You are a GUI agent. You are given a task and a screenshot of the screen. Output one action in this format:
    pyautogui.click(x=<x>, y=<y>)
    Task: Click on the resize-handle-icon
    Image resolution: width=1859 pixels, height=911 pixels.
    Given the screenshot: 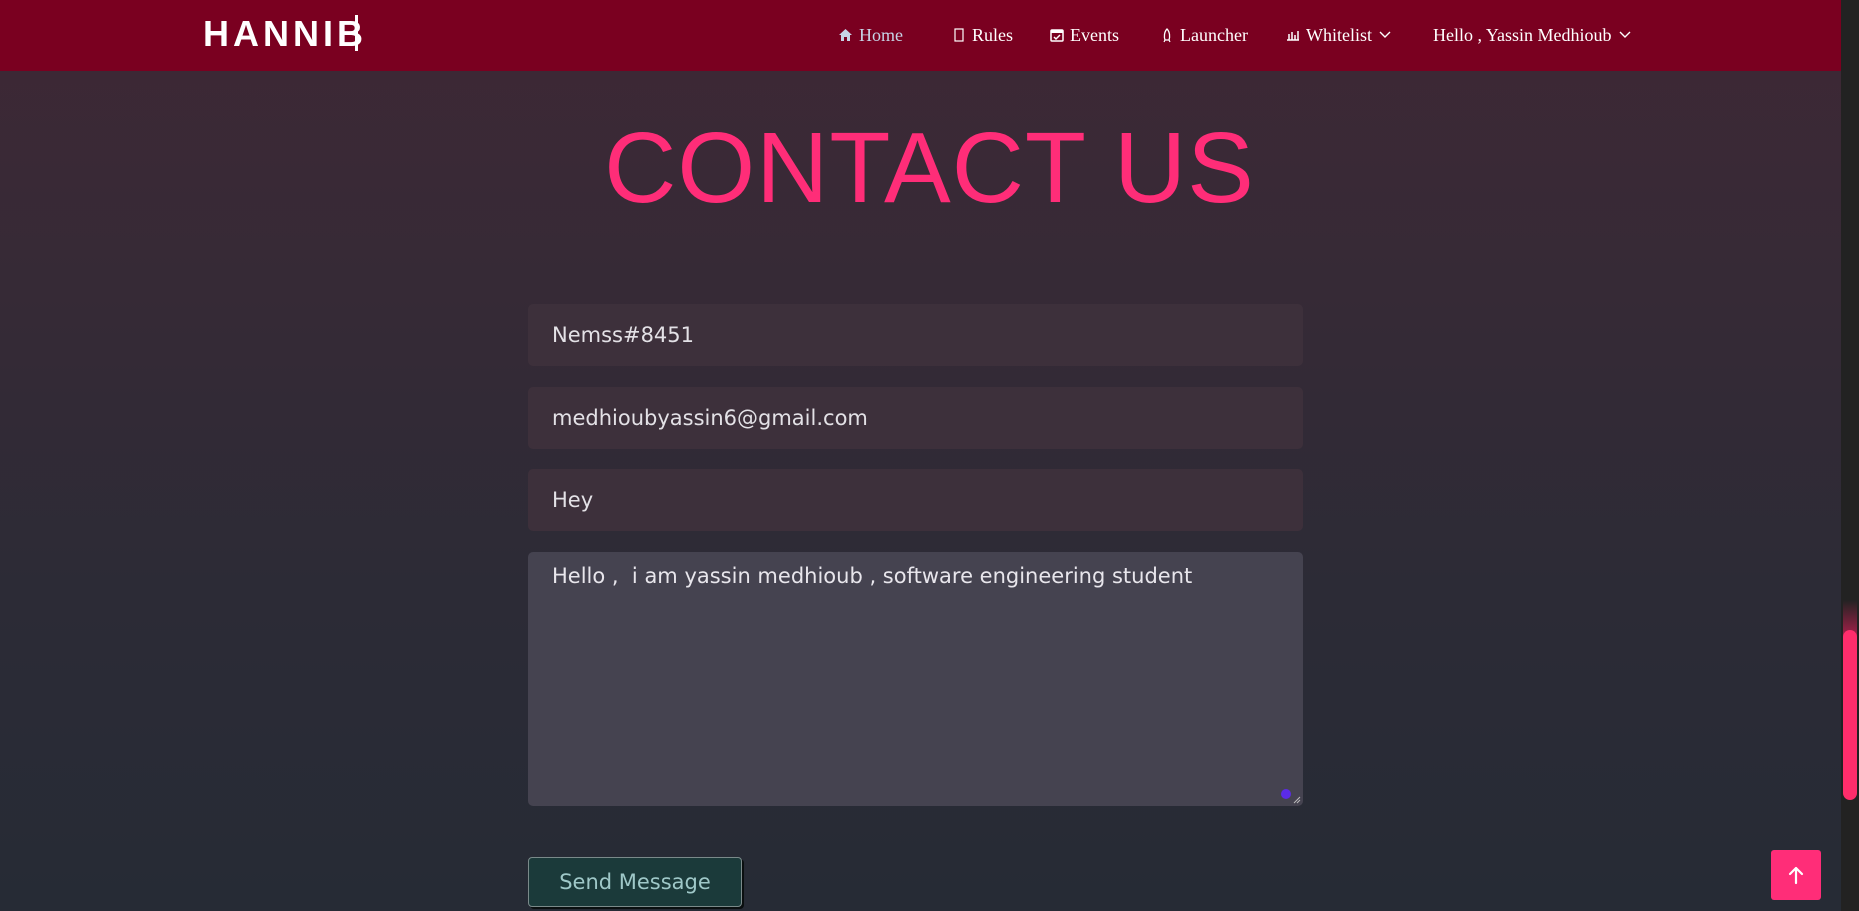 What is the action you would take?
    pyautogui.click(x=1296, y=799)
    